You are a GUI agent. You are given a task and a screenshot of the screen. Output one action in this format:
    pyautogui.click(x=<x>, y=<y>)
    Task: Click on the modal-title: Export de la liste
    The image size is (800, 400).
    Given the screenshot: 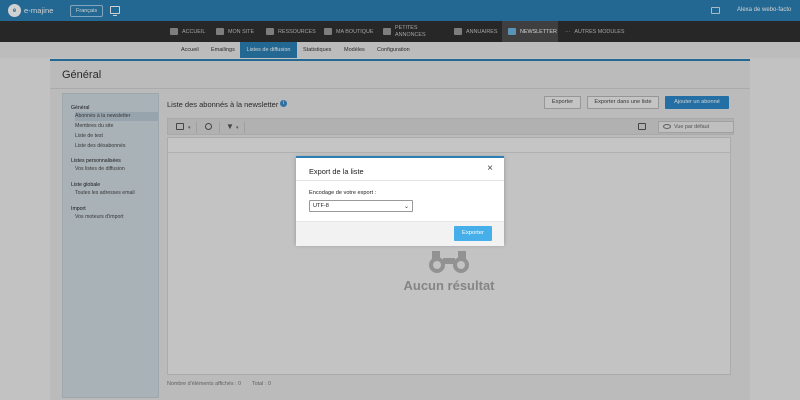 What is the action you would take?
    pyautogui.click(x=336, y=171)
    